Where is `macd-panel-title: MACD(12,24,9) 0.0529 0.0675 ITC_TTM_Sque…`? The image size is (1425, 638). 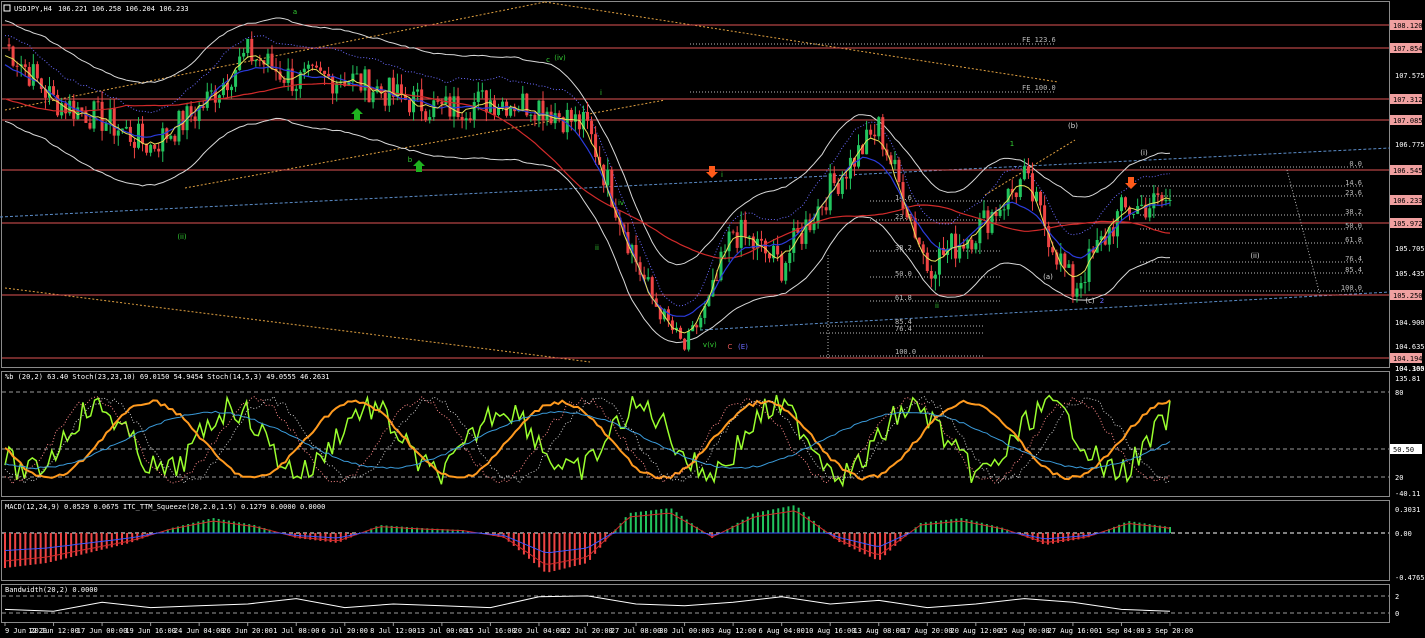
macd-panel-title: MACD(12,24,9) 0.0529 0.0675 ITC_TTM_Sque… is located at coordinates (165, 507).